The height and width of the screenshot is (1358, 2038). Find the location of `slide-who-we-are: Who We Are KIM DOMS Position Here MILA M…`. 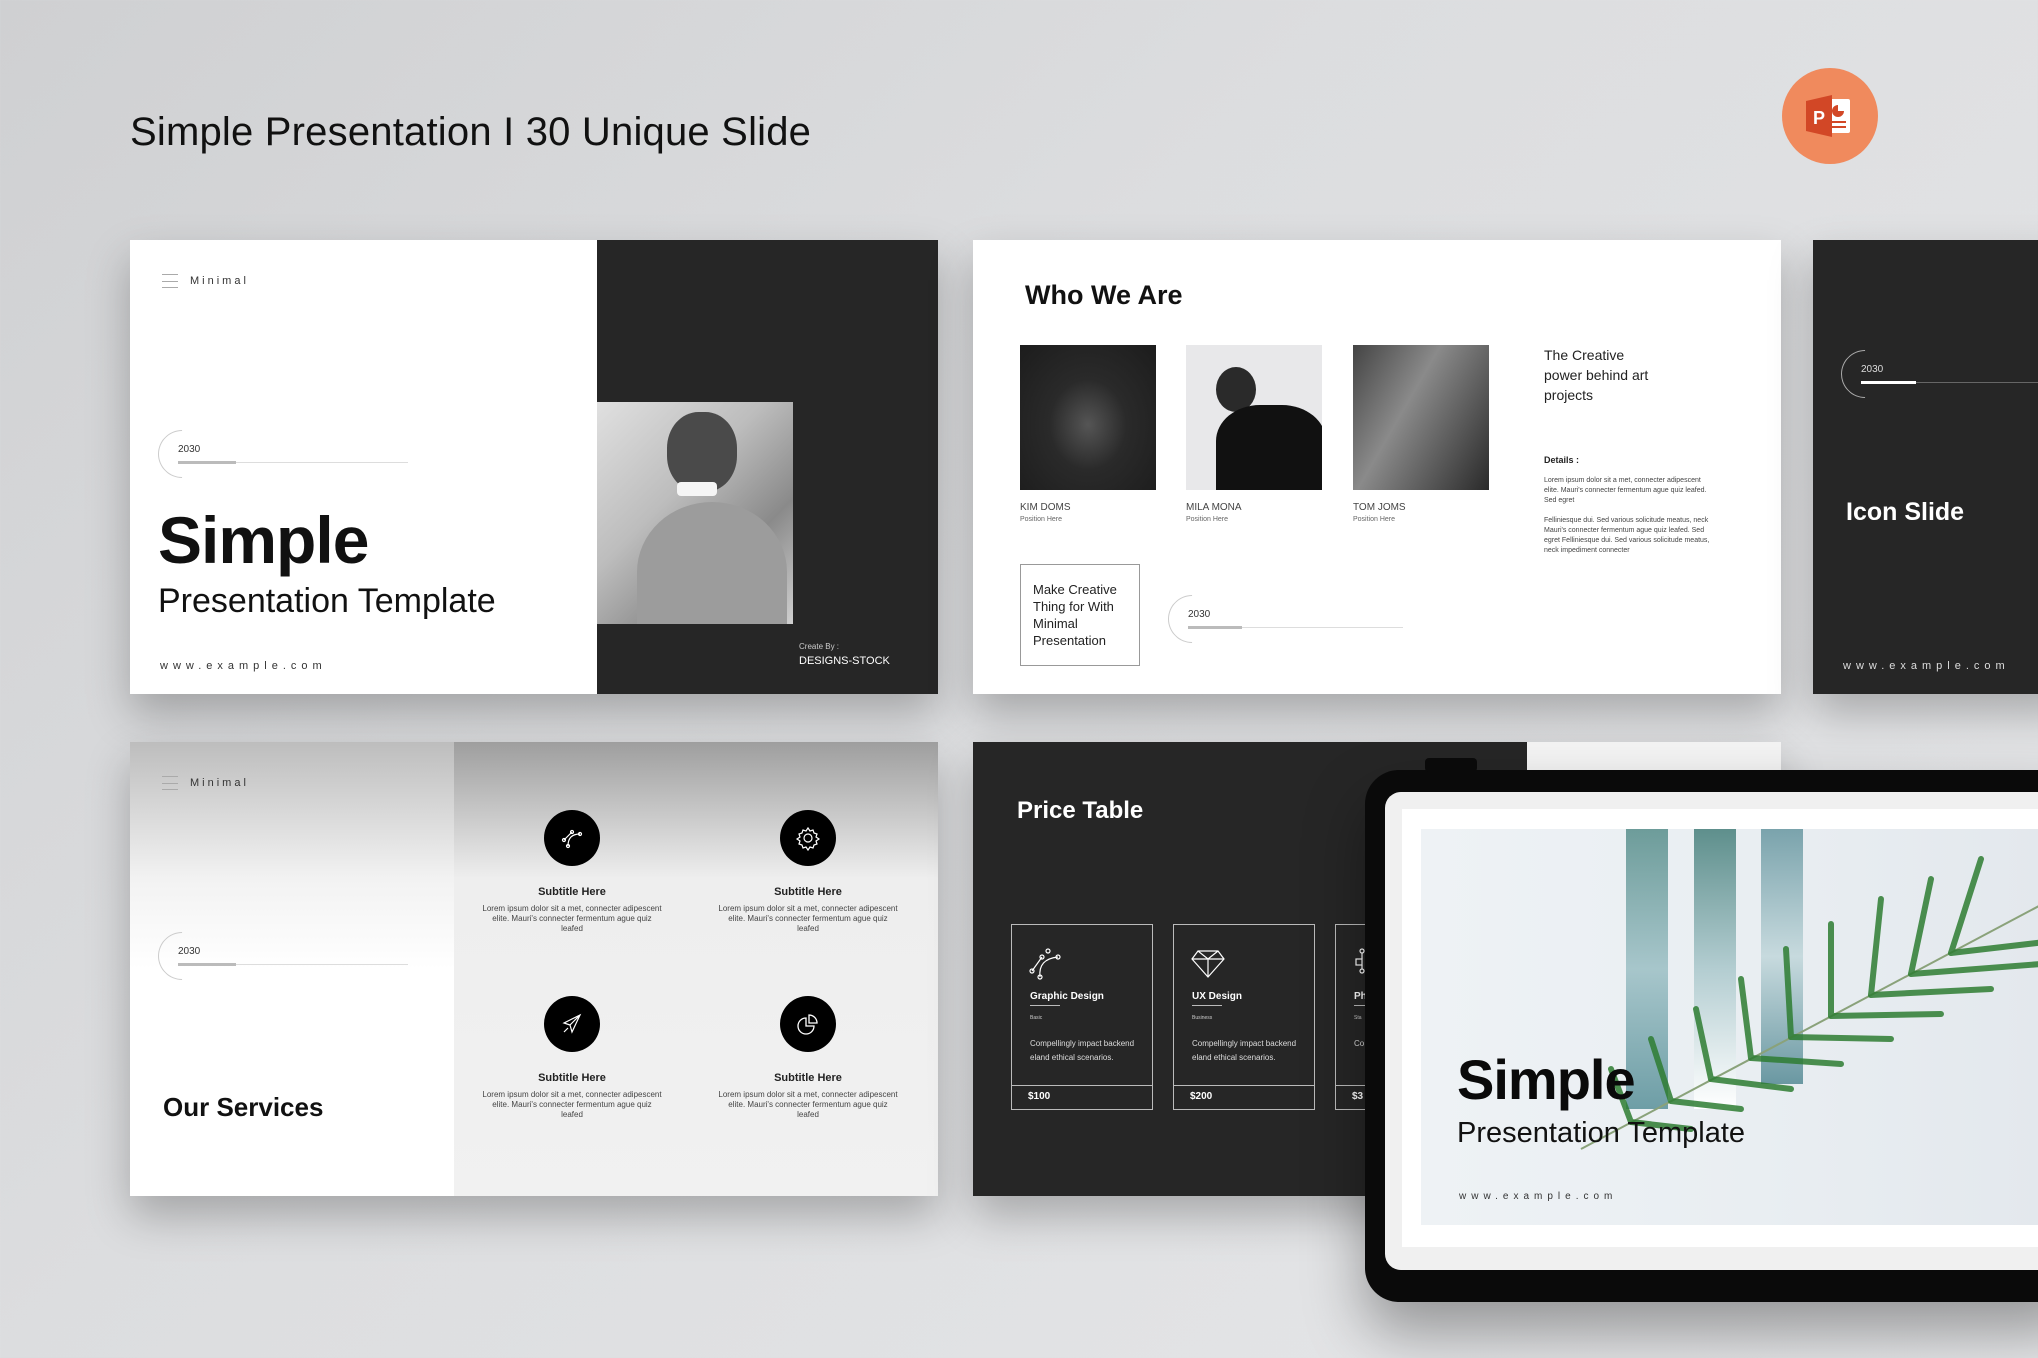

slide-who-we-are: Who We Are KIM DOMS Position Here MILA M… is located at coordinates (1377, 467).